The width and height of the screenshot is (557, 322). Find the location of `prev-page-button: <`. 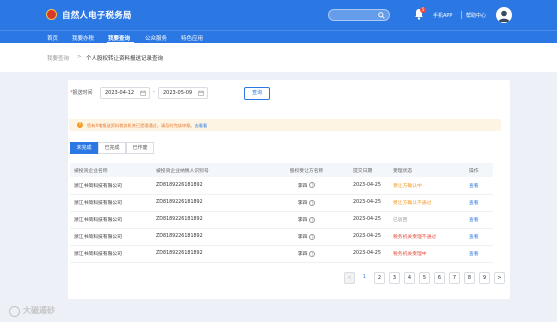

prev-page-button: < is located at coordinates (349, 278).